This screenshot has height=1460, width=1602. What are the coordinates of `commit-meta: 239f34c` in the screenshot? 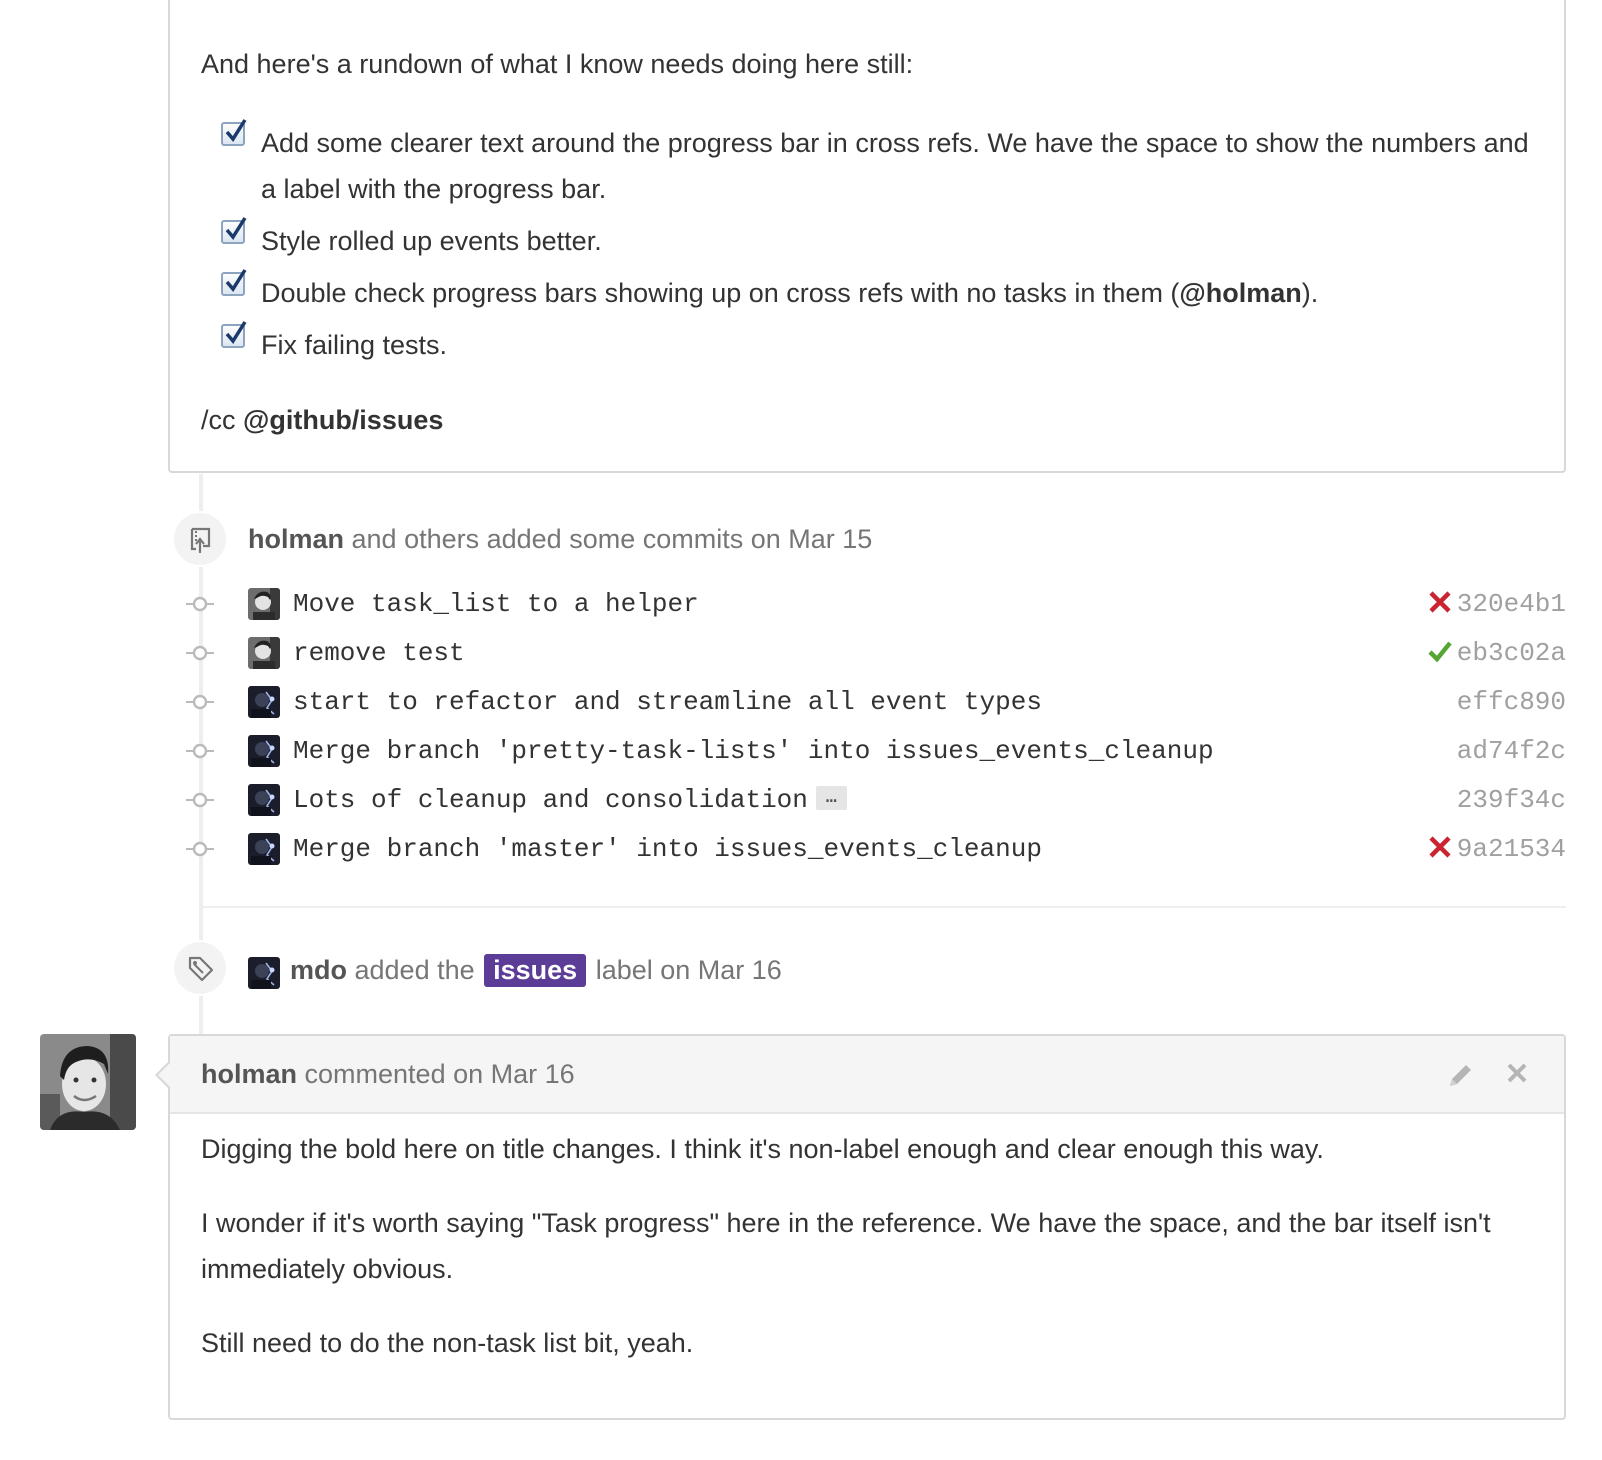 It's located at (1511, 800).